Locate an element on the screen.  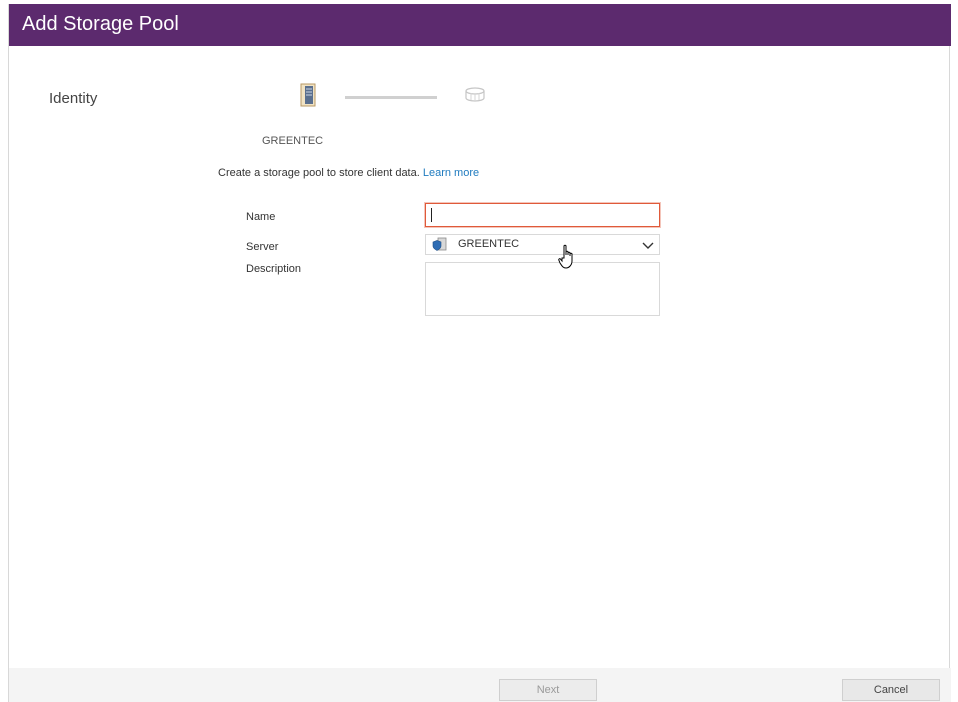
step-label-identity: Identity is located at coordinates (73, 98).